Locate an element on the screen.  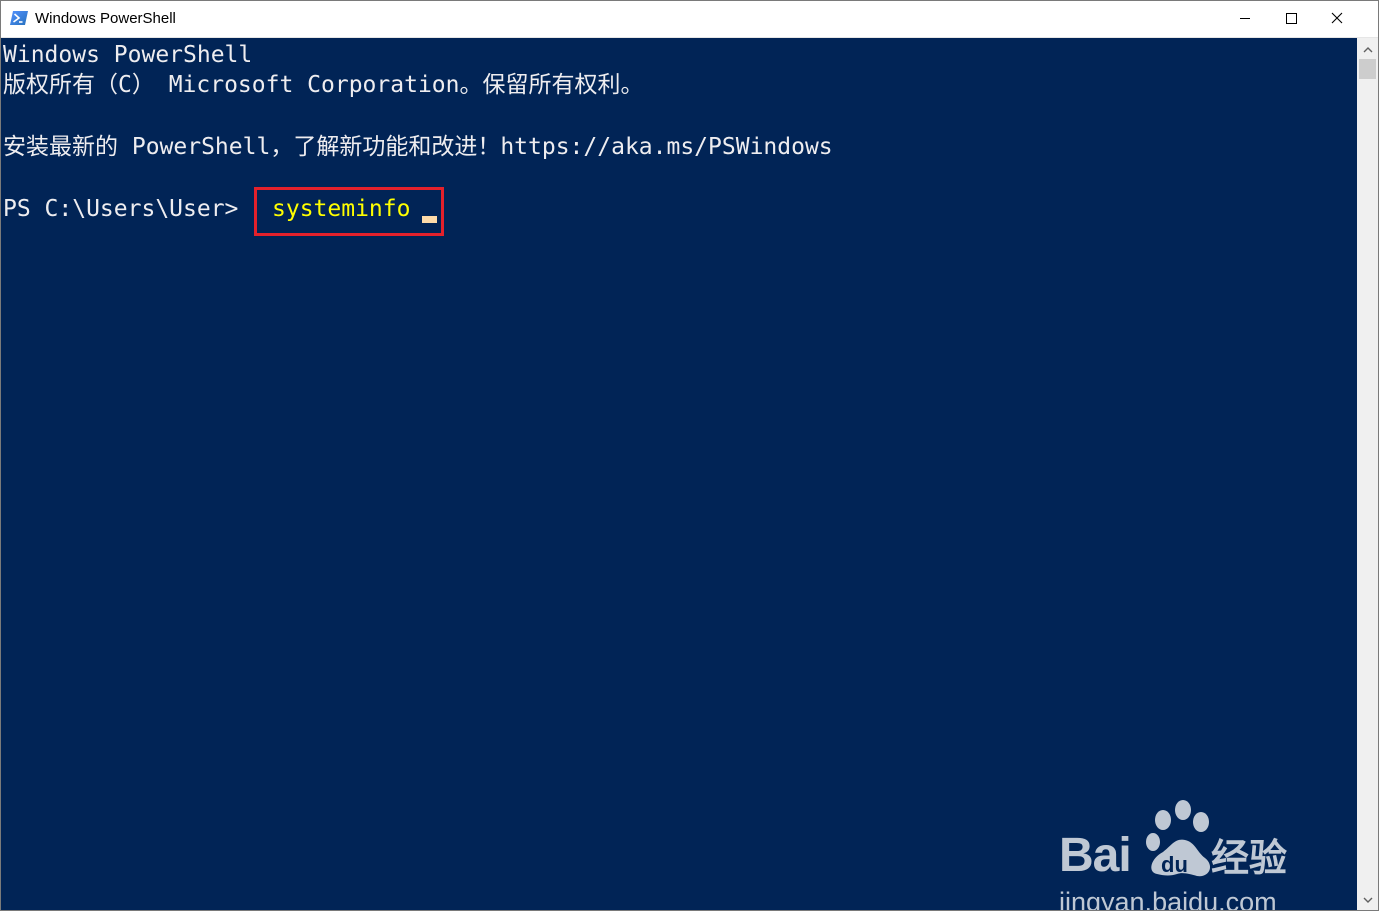
watermark-url: jingyan.baidu.com is located at coordinates (1168, 898).